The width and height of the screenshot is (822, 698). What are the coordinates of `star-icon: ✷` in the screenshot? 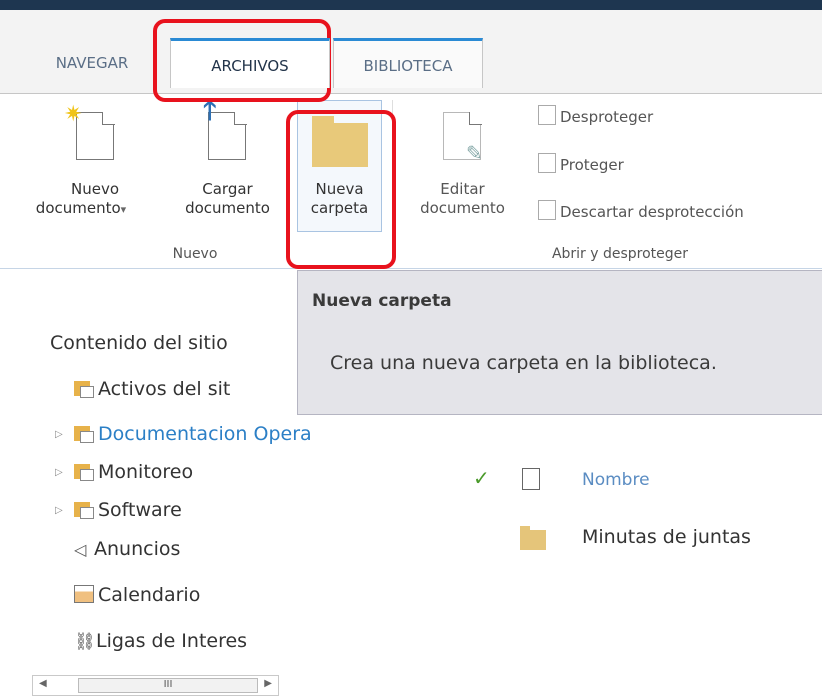 It's located at (73, 114).